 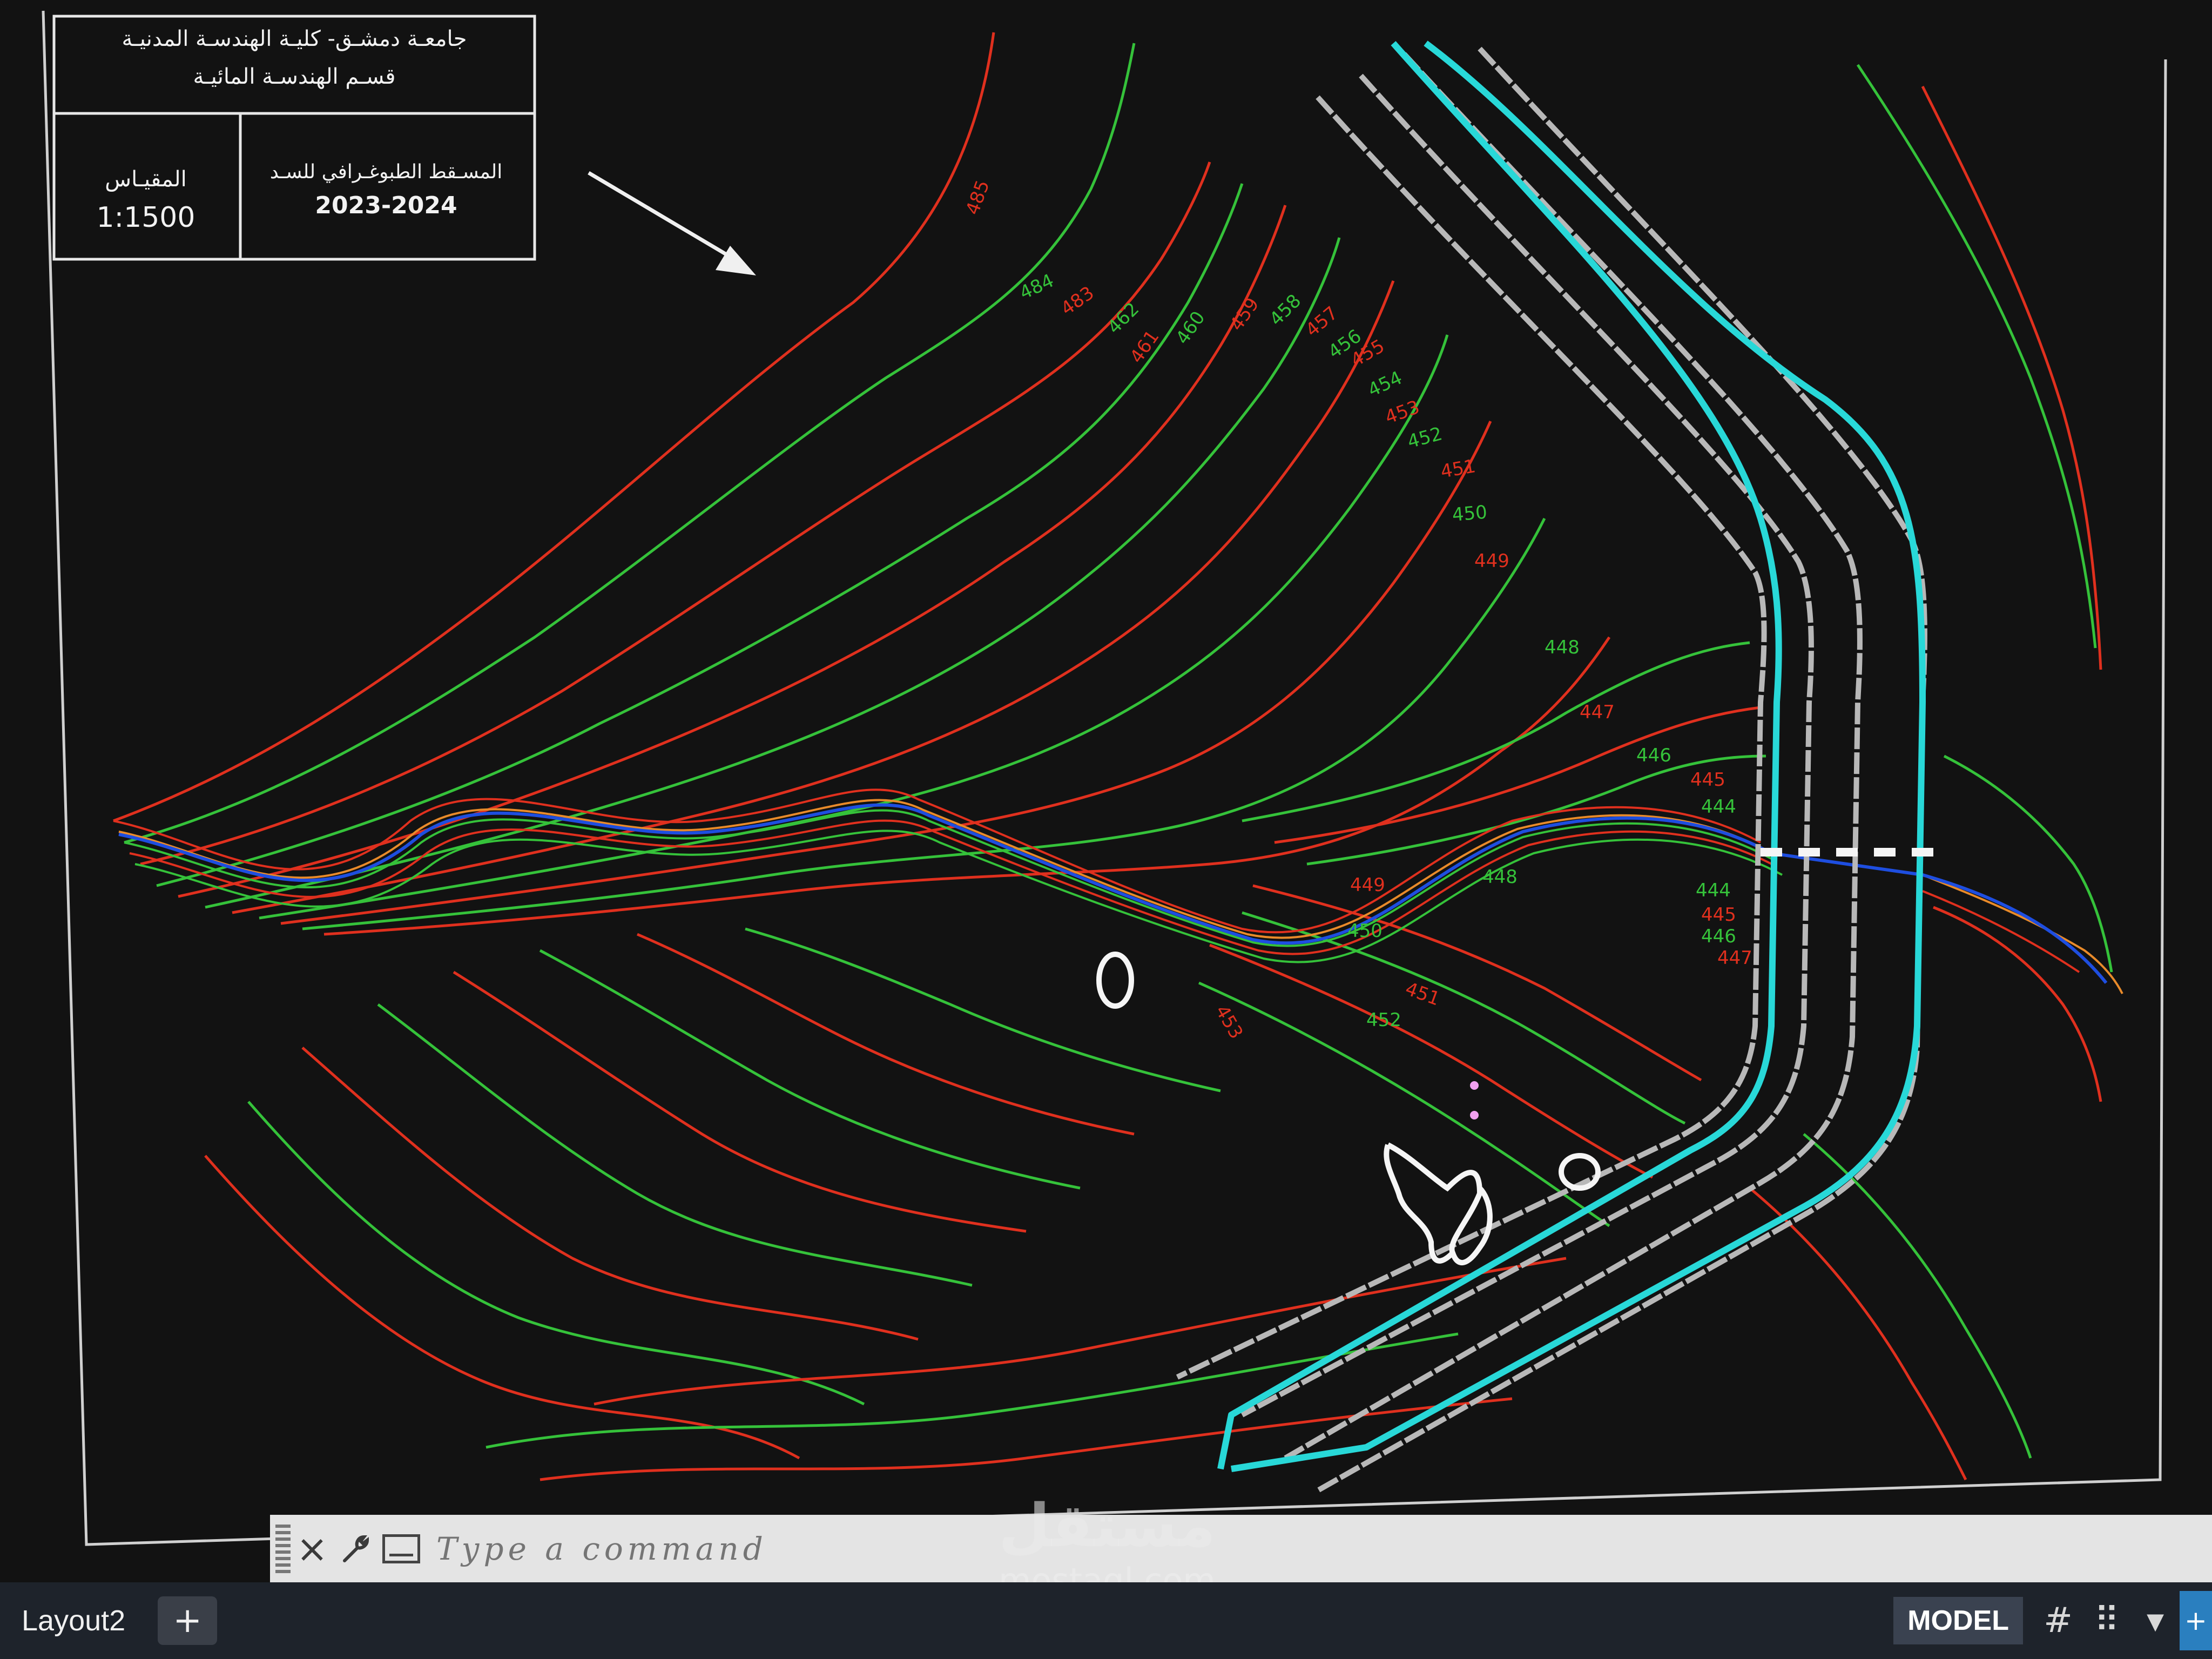 What do you see at coordinates (2058, 1621) in the screenshot?
I see `grid-icon: #` at bounding box center [2058, 1621].